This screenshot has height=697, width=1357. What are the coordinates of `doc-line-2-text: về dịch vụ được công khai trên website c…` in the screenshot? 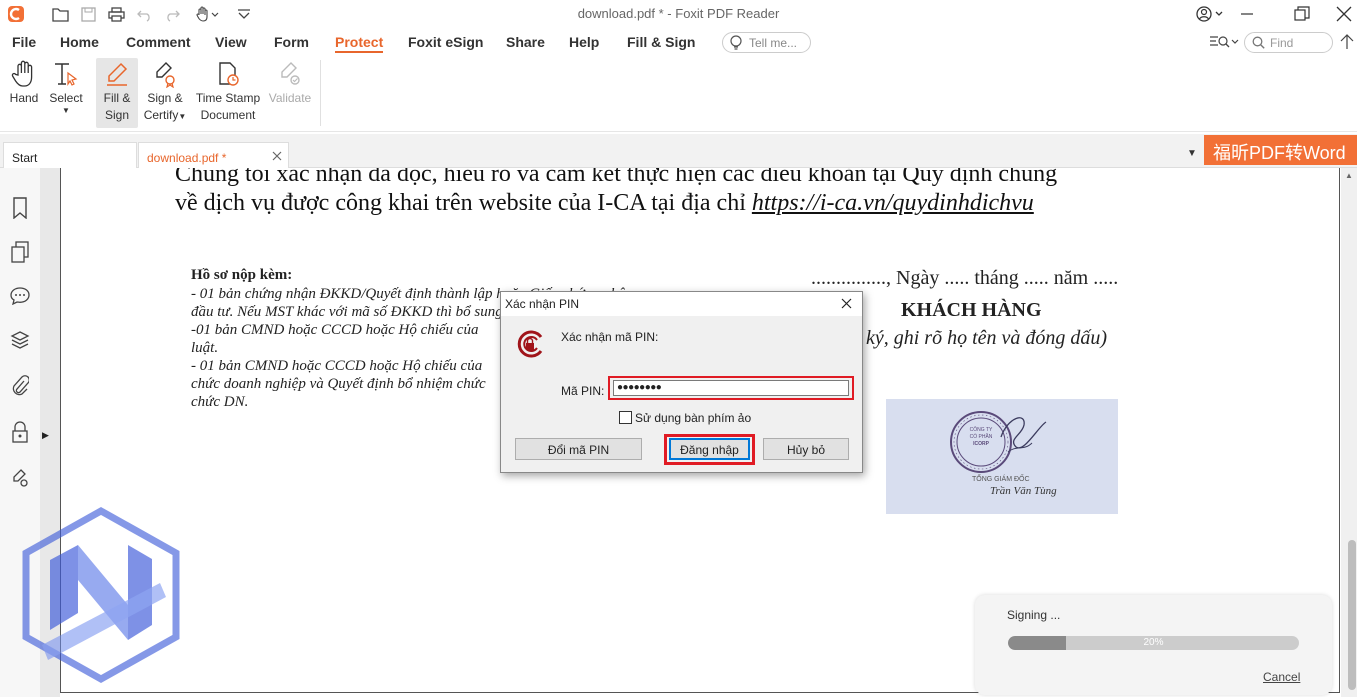 It's located at (463, 203).